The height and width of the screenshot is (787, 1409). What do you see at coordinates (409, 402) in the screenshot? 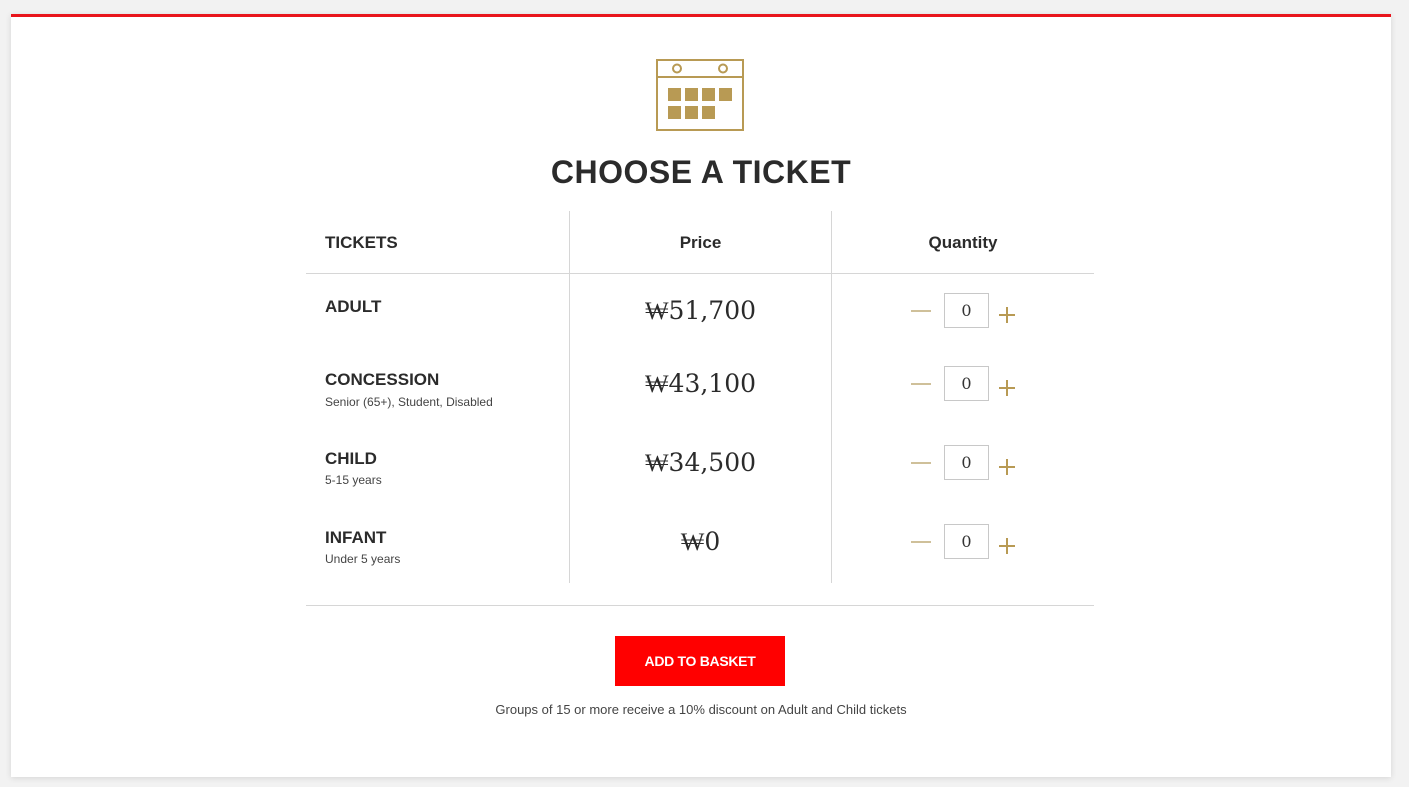
I see `ticket-subtitle-concession: Senior (65+), Student, Disabled` at bounding box center [409, 402].